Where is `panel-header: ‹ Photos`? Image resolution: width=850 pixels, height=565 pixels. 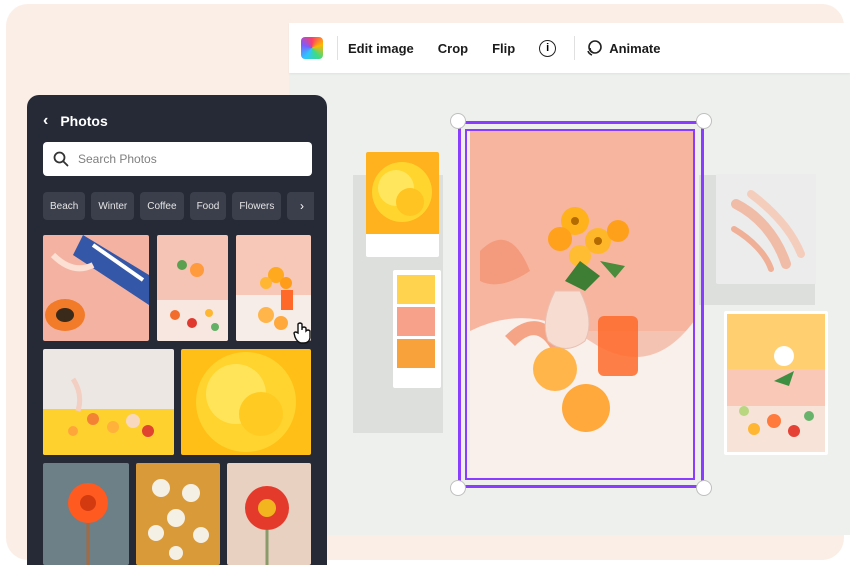 panel-header: ‹ Photos is located at coordinates (177, 121).